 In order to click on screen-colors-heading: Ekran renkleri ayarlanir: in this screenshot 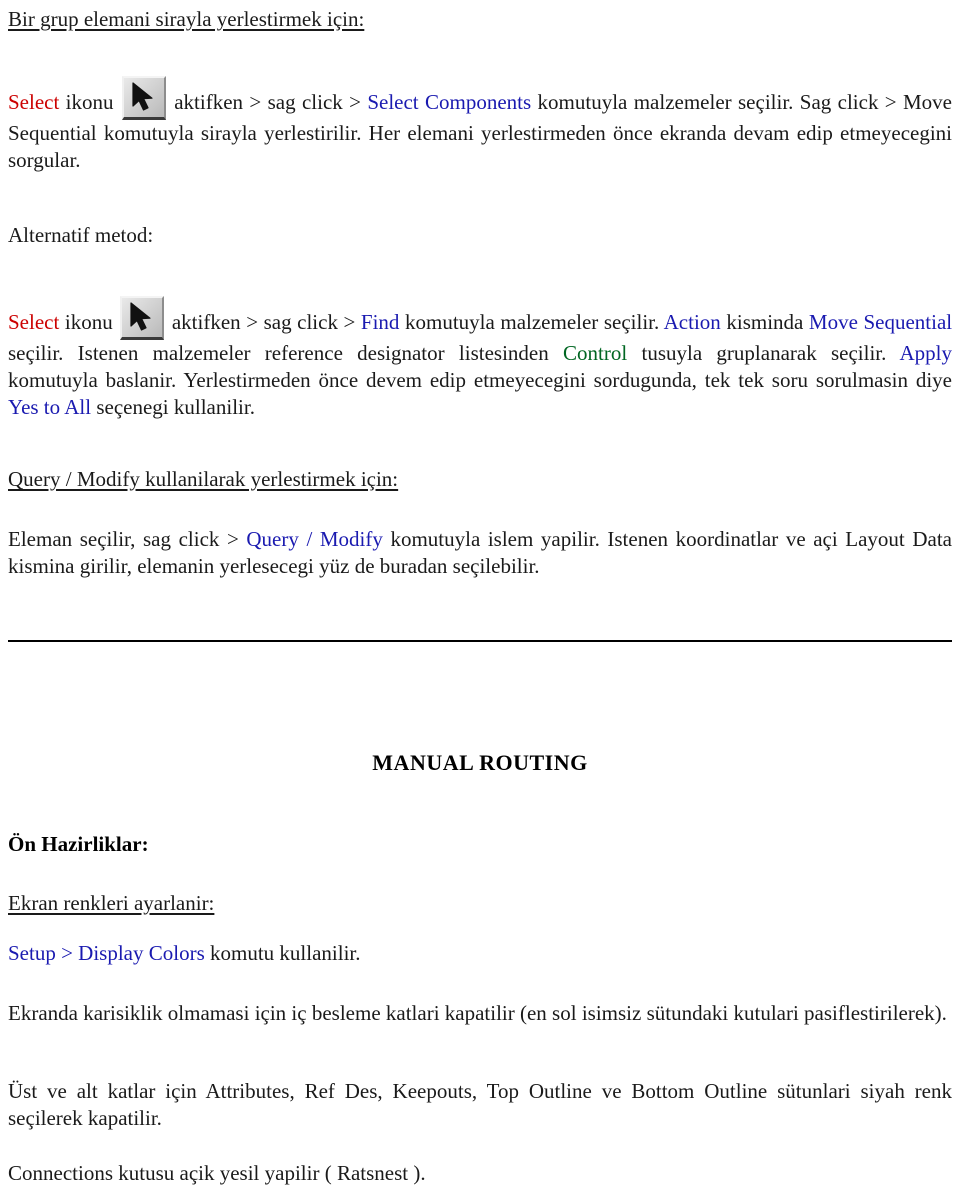, I will do `click(480, 903)`.